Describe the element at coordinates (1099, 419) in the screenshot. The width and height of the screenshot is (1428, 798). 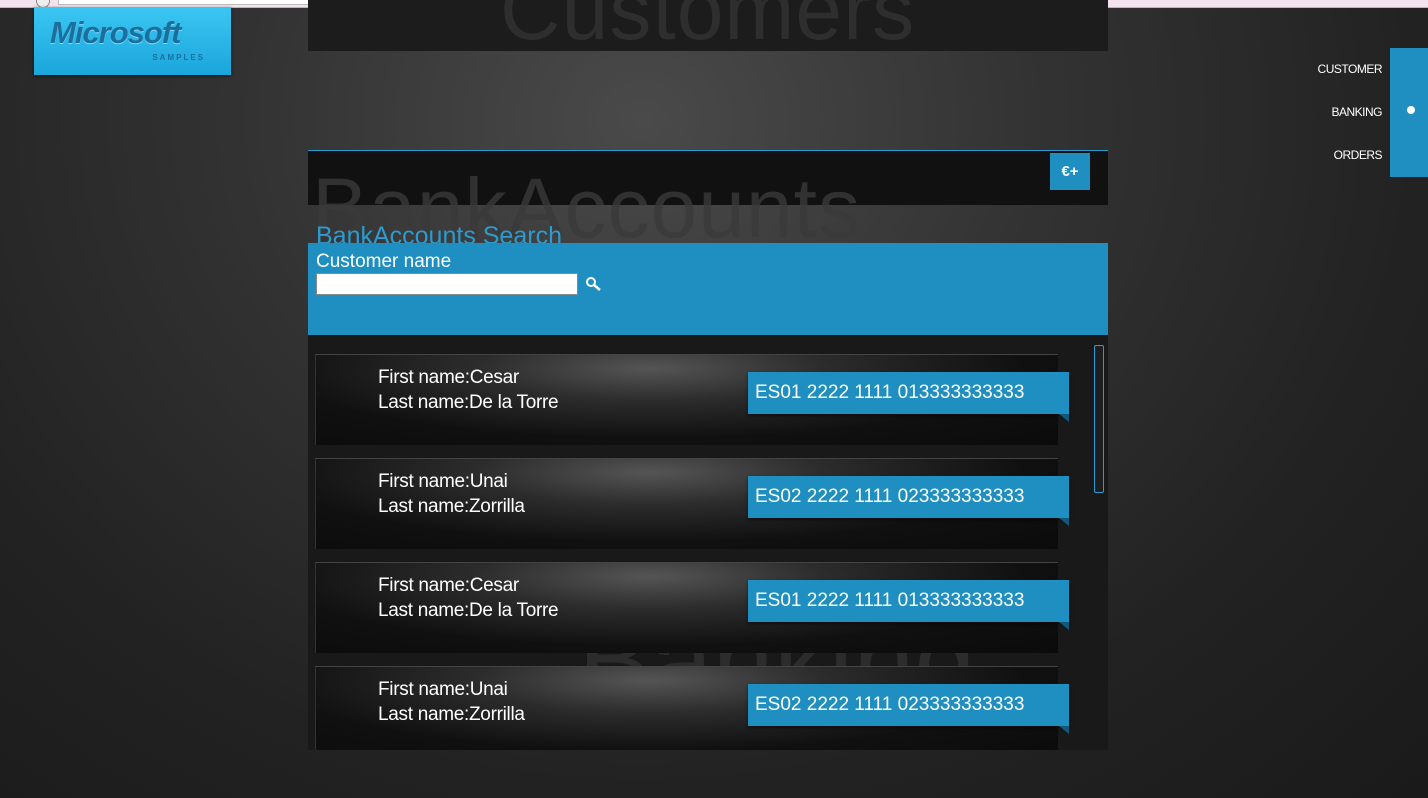
I see `list-scrollbar` at that location.